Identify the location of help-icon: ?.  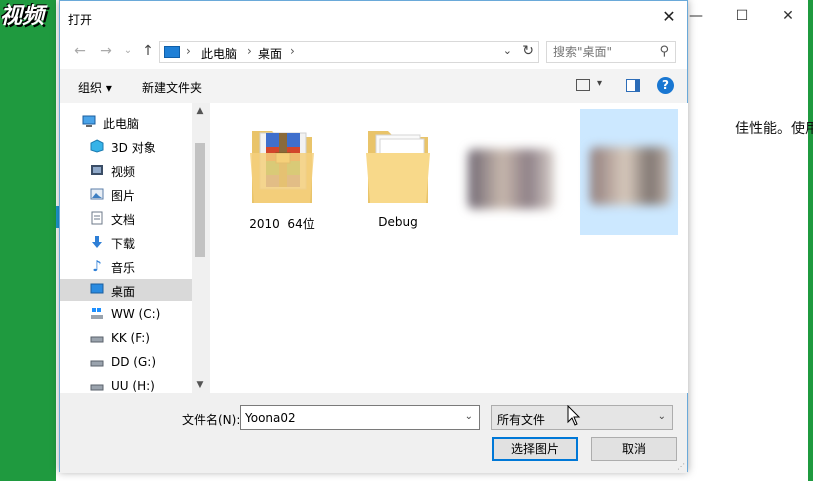
(665, 85).